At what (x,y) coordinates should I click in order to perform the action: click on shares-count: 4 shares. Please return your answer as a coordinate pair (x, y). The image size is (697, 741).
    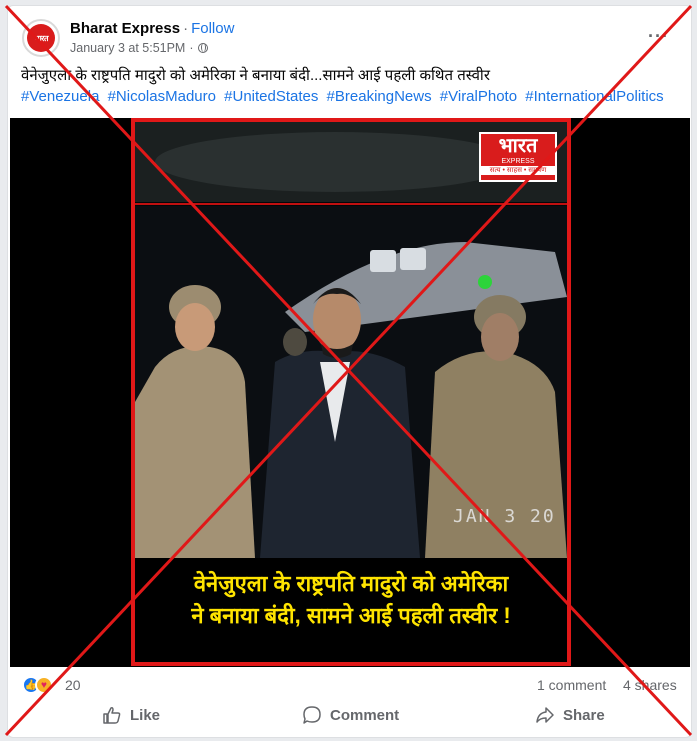
    Looking at the image, I should click on (650, 685).